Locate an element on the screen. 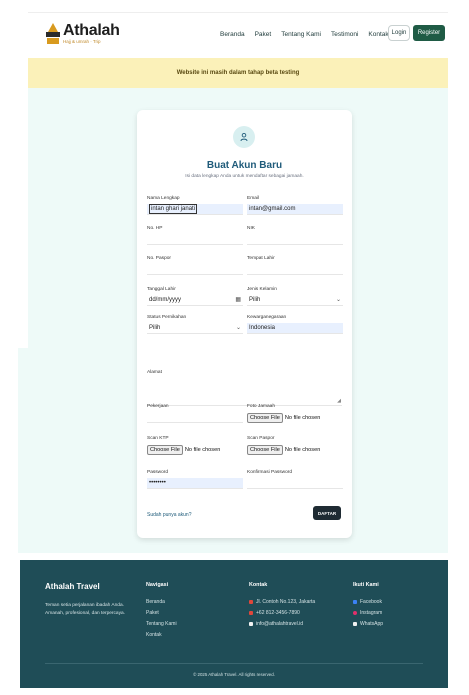  footer-link-tentang-kami: Tentang Kami is located at coordinates (161, 623).